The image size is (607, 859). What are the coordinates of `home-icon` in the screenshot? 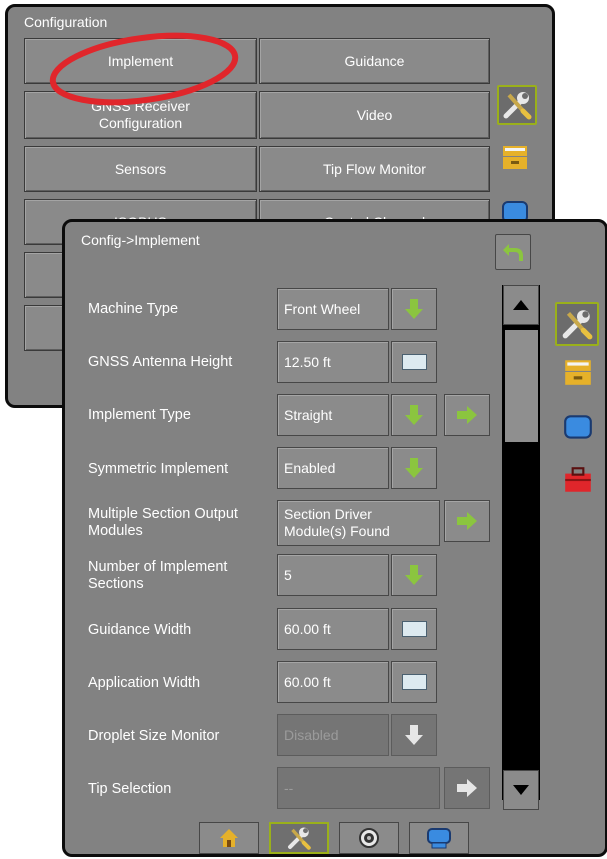 It's located at (229, 838).